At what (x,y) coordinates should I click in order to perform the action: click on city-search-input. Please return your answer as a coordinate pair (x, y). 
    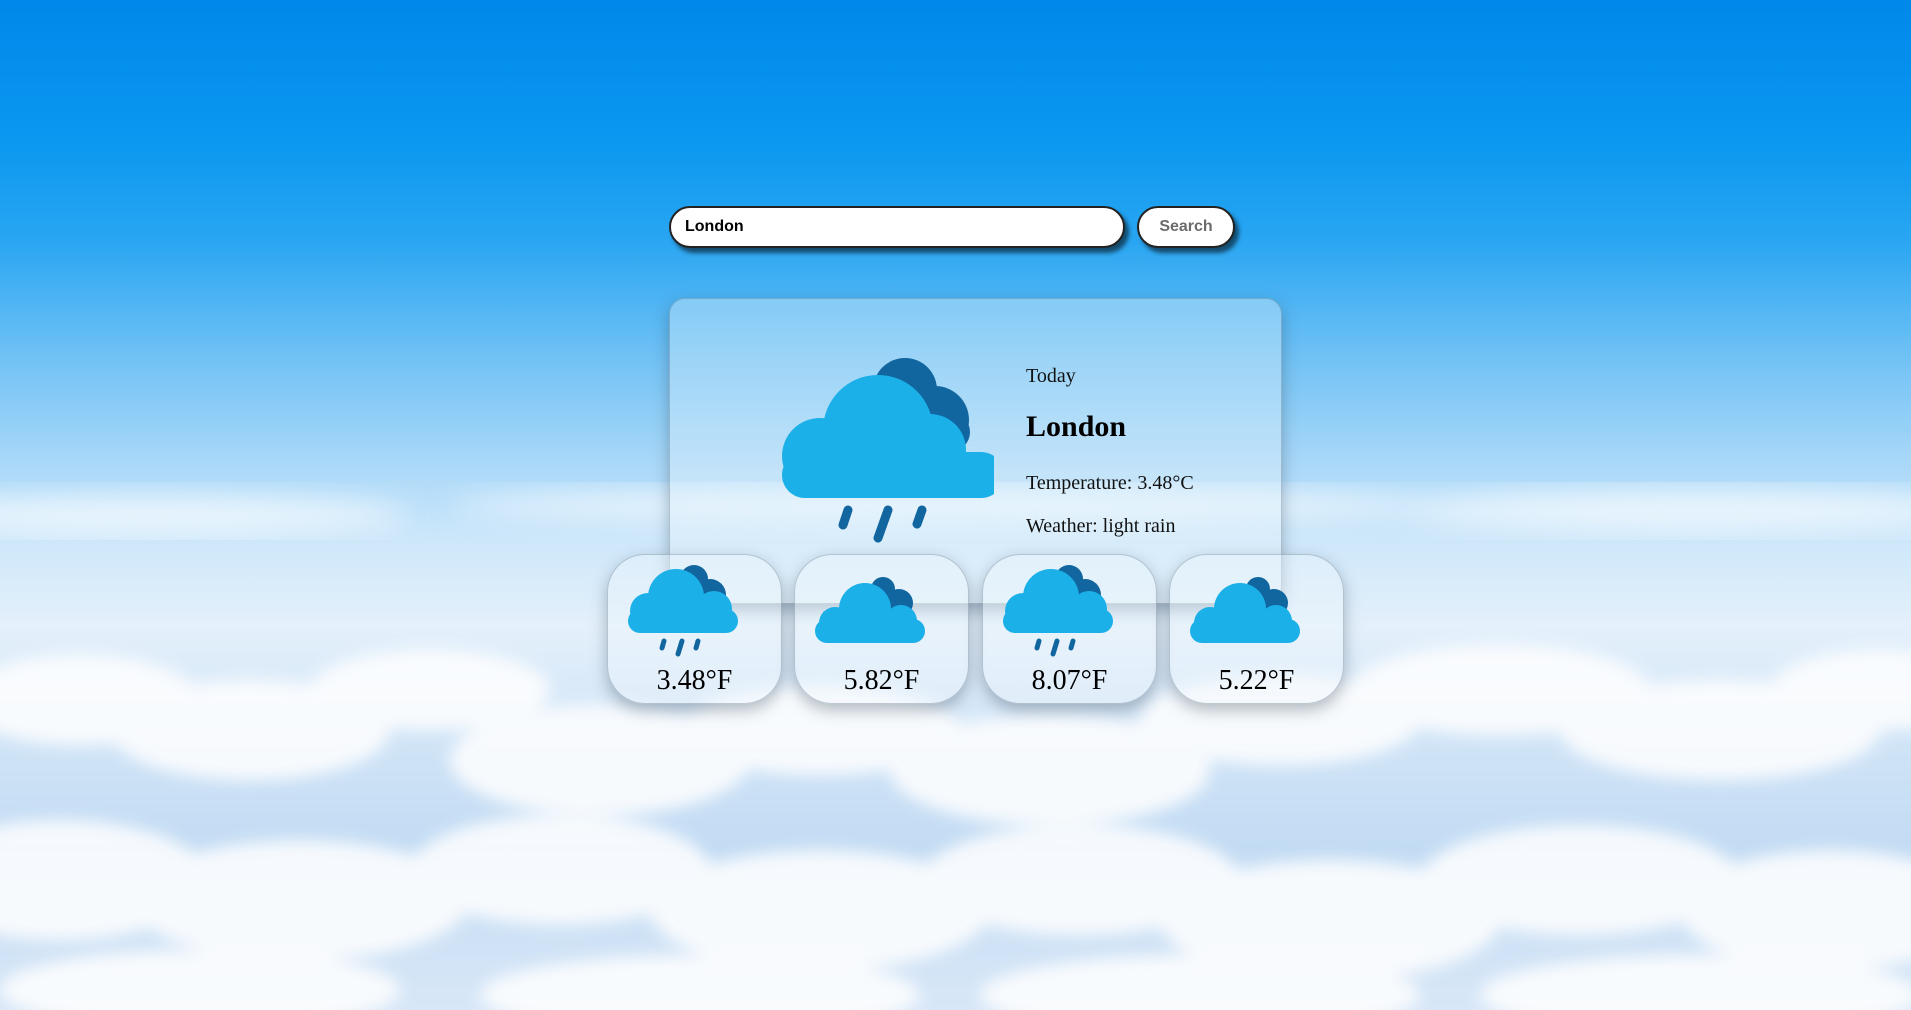
    Looking at the image, I should click on (897, 227).